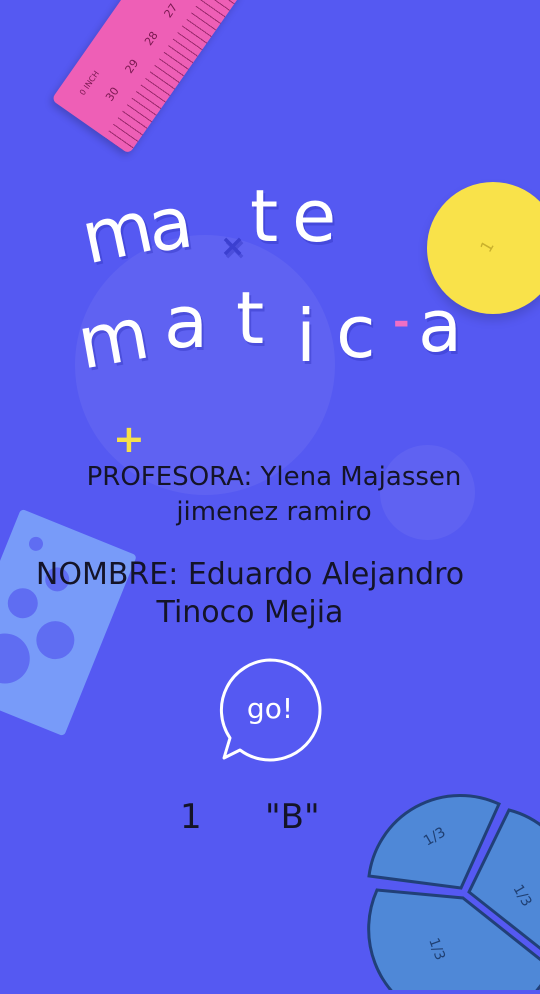  What do you see at coordinates (250, 574) in the screenshot?
I see `student-line: NOMBRE: Eduardo Alejandro` at bounding box center [250, 574].